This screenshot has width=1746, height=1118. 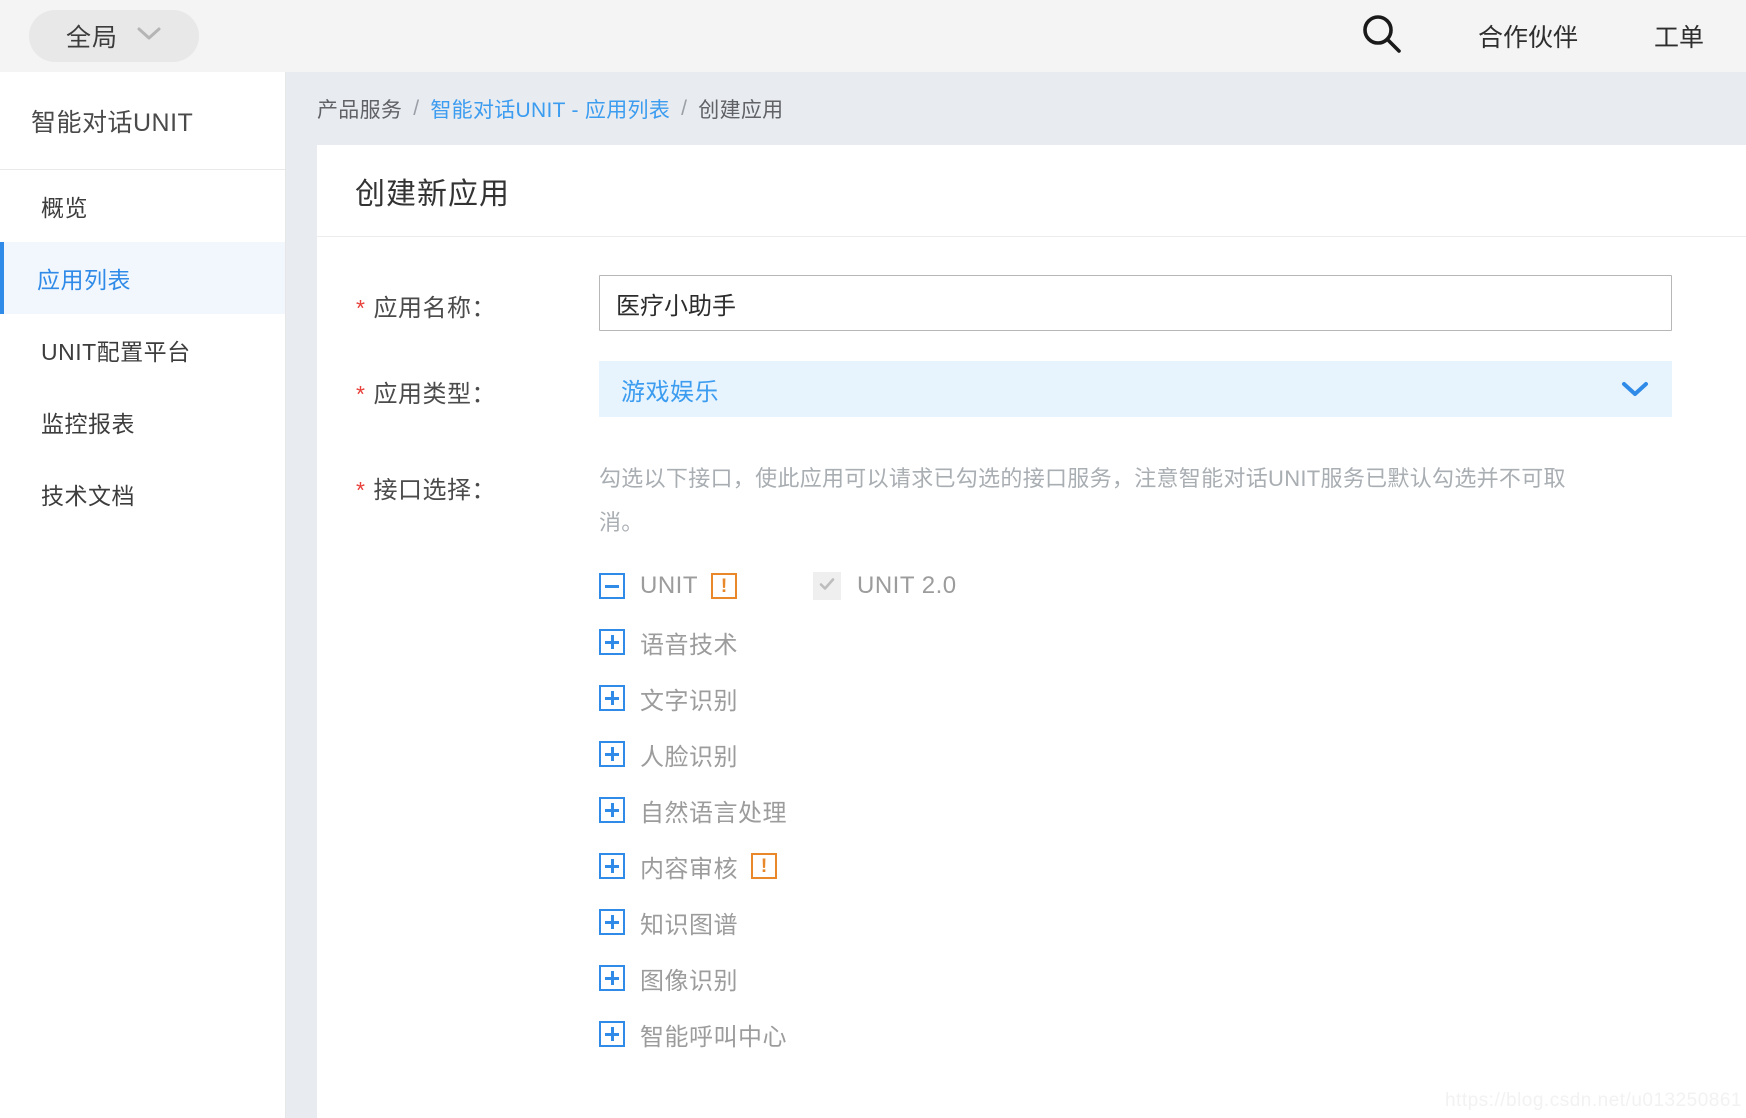 What do you see at coordinates (1135, 866) in the screenshot?
I see `tree-row: 内容审核 !` at bounding box center [1135, 866].